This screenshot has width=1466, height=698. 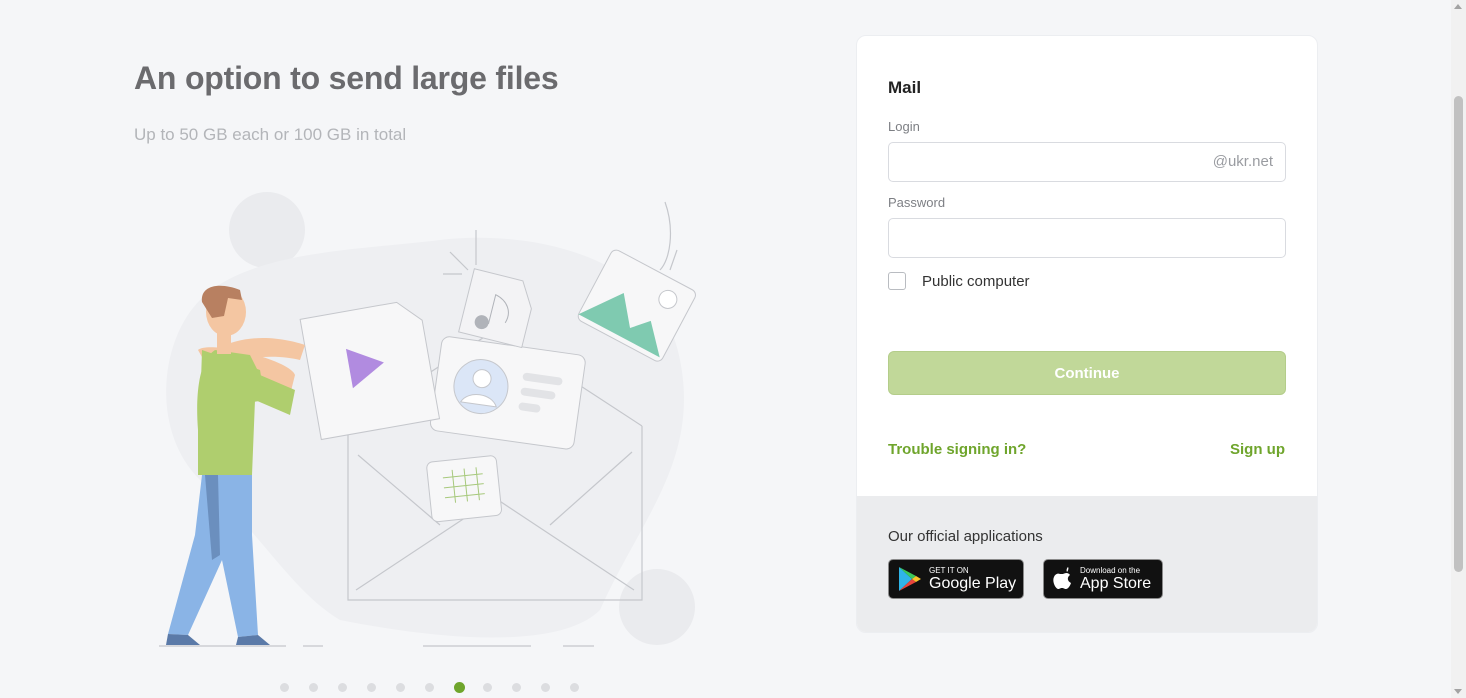 I want to click on public-computer-row: Public computer, so click(x=959, y=281).